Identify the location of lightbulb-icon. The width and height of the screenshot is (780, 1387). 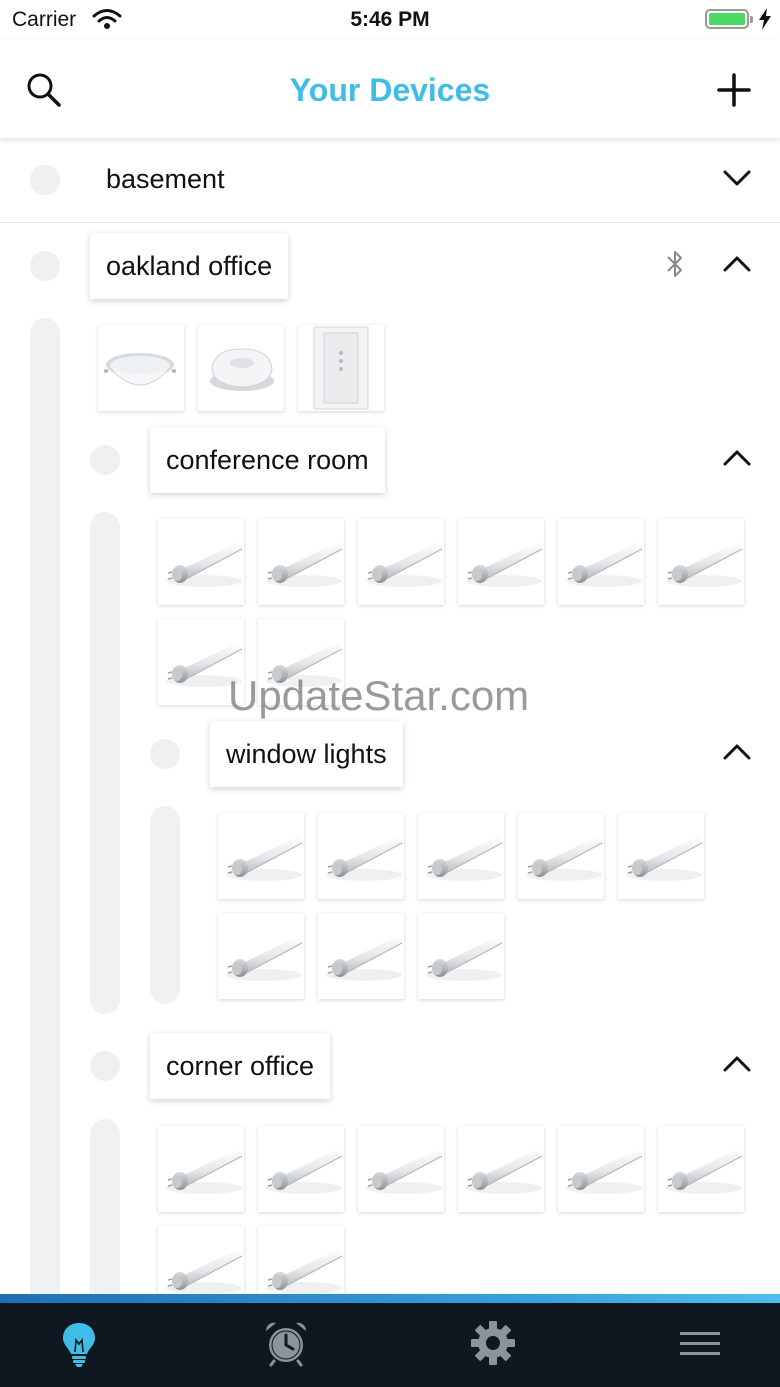
(79, 1345).